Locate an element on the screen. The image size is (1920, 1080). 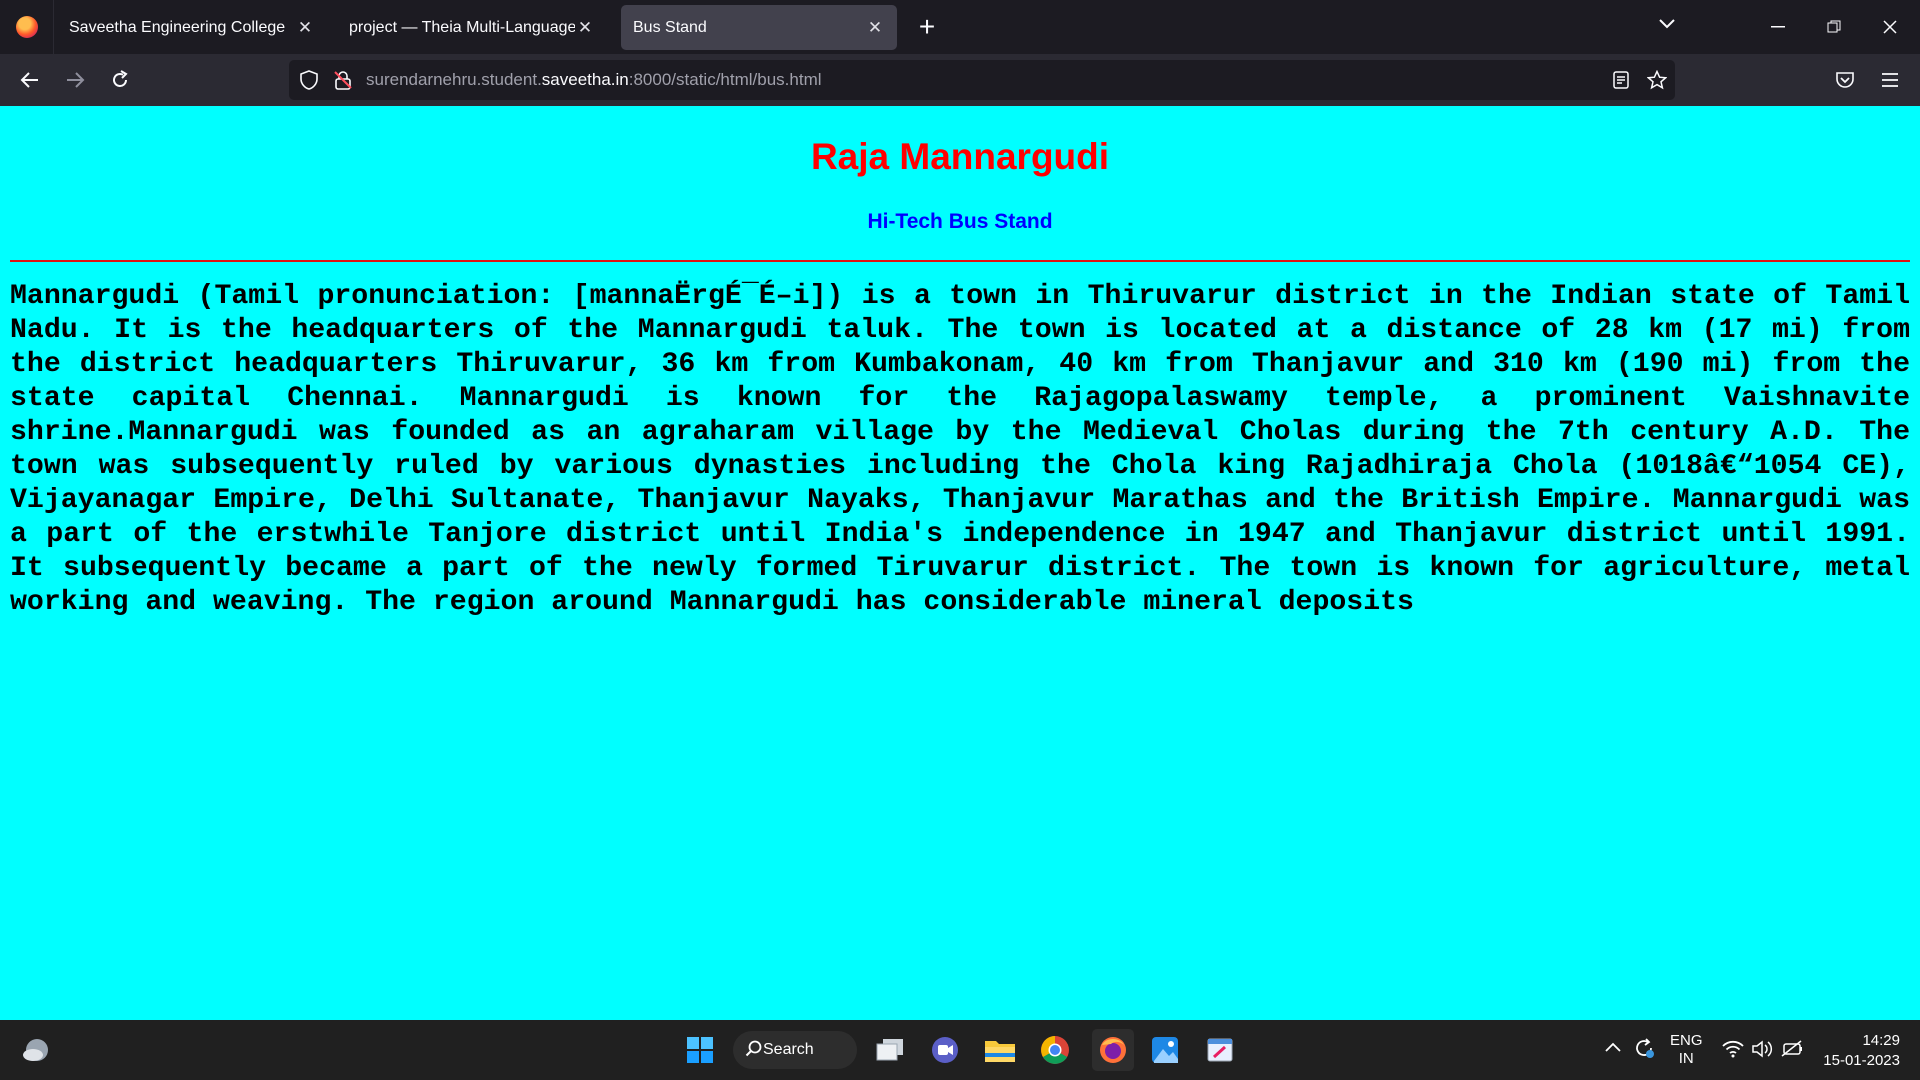
language-code: ENG is located at coordinates (1686, 1040).